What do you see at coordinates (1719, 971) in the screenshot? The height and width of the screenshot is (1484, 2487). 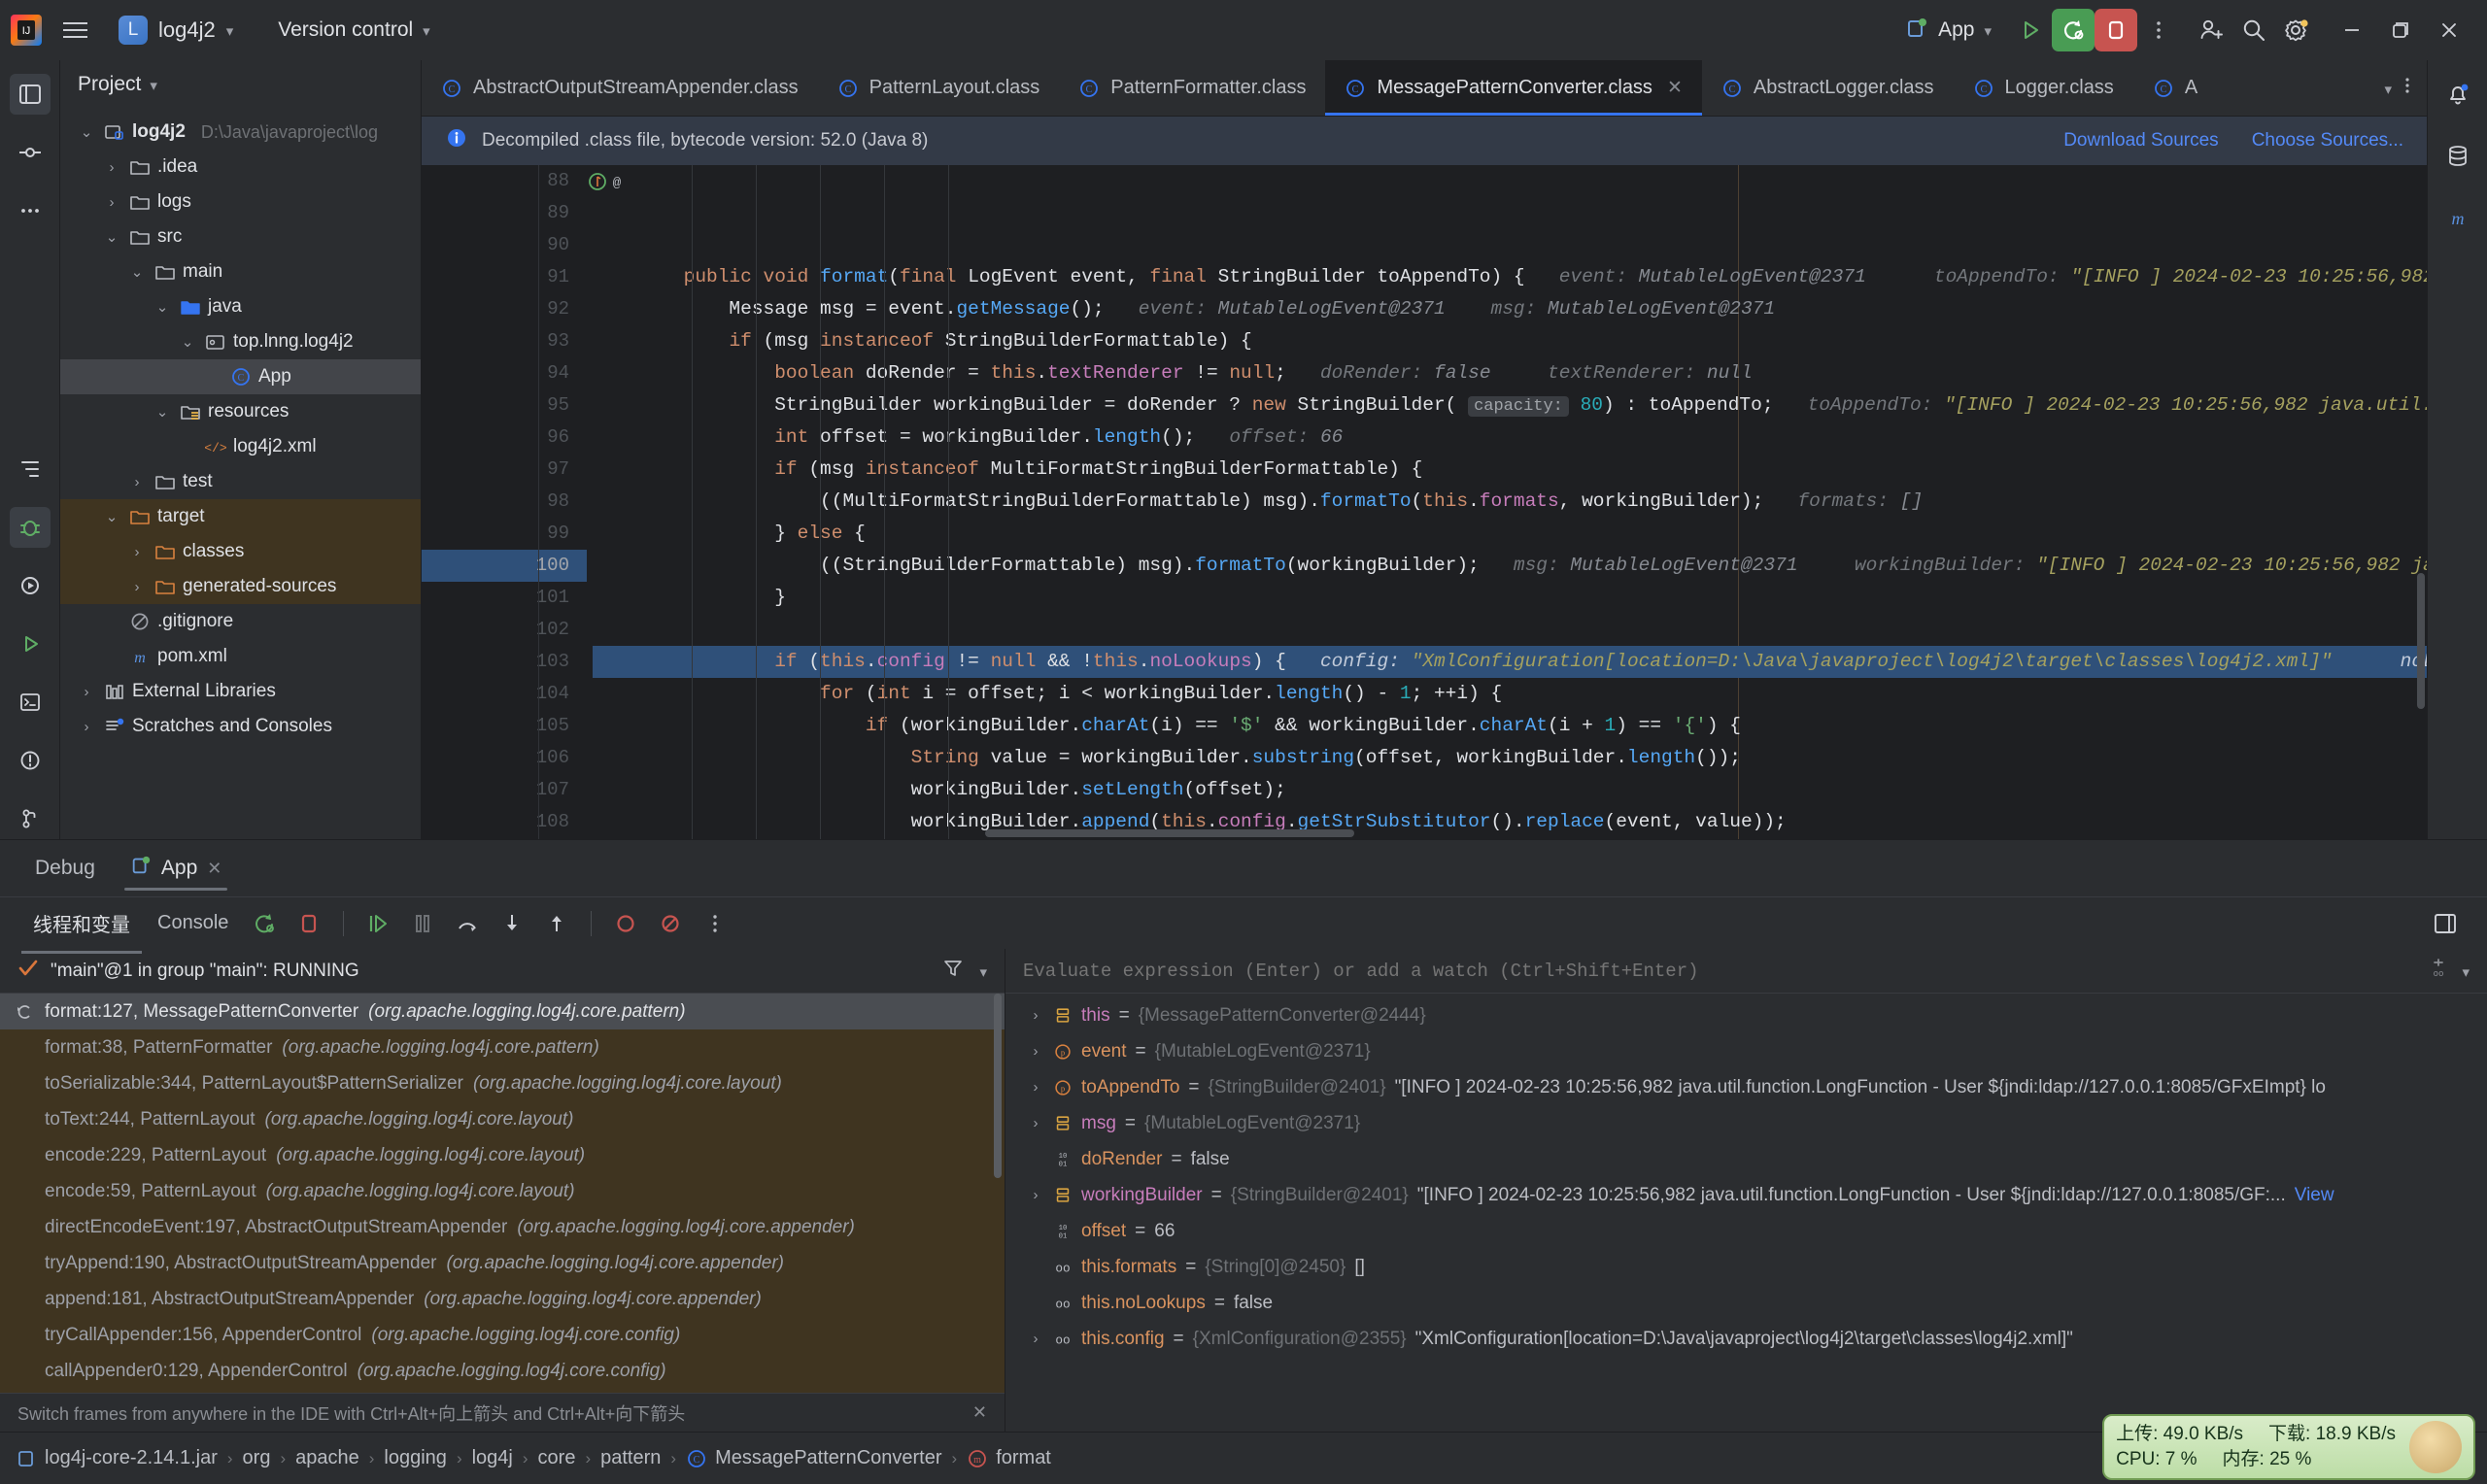 I see `evaluate-expression-input` at bounding box center [1719, 971].